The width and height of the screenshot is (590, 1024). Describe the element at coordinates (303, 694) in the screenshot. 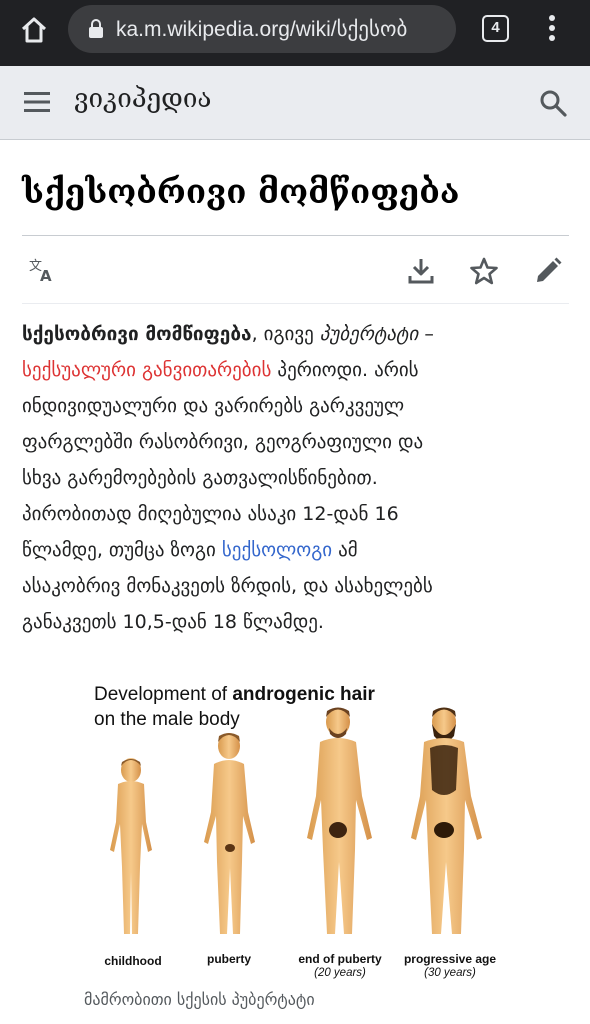

I see `figure-title-bold: androgenic hair` at that location.